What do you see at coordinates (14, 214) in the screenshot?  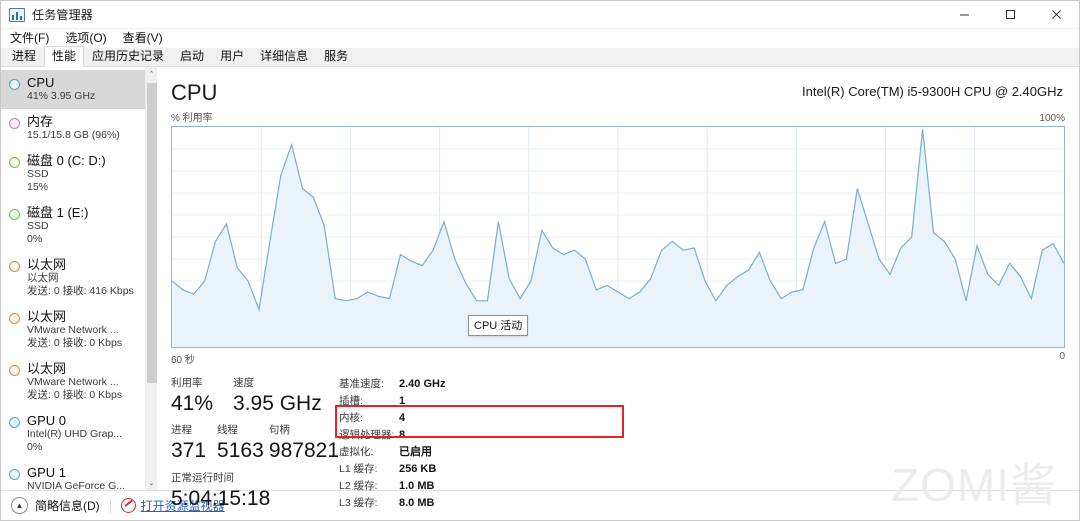 I see `disk-1-dot-icon` at bounding box center [14, 214].